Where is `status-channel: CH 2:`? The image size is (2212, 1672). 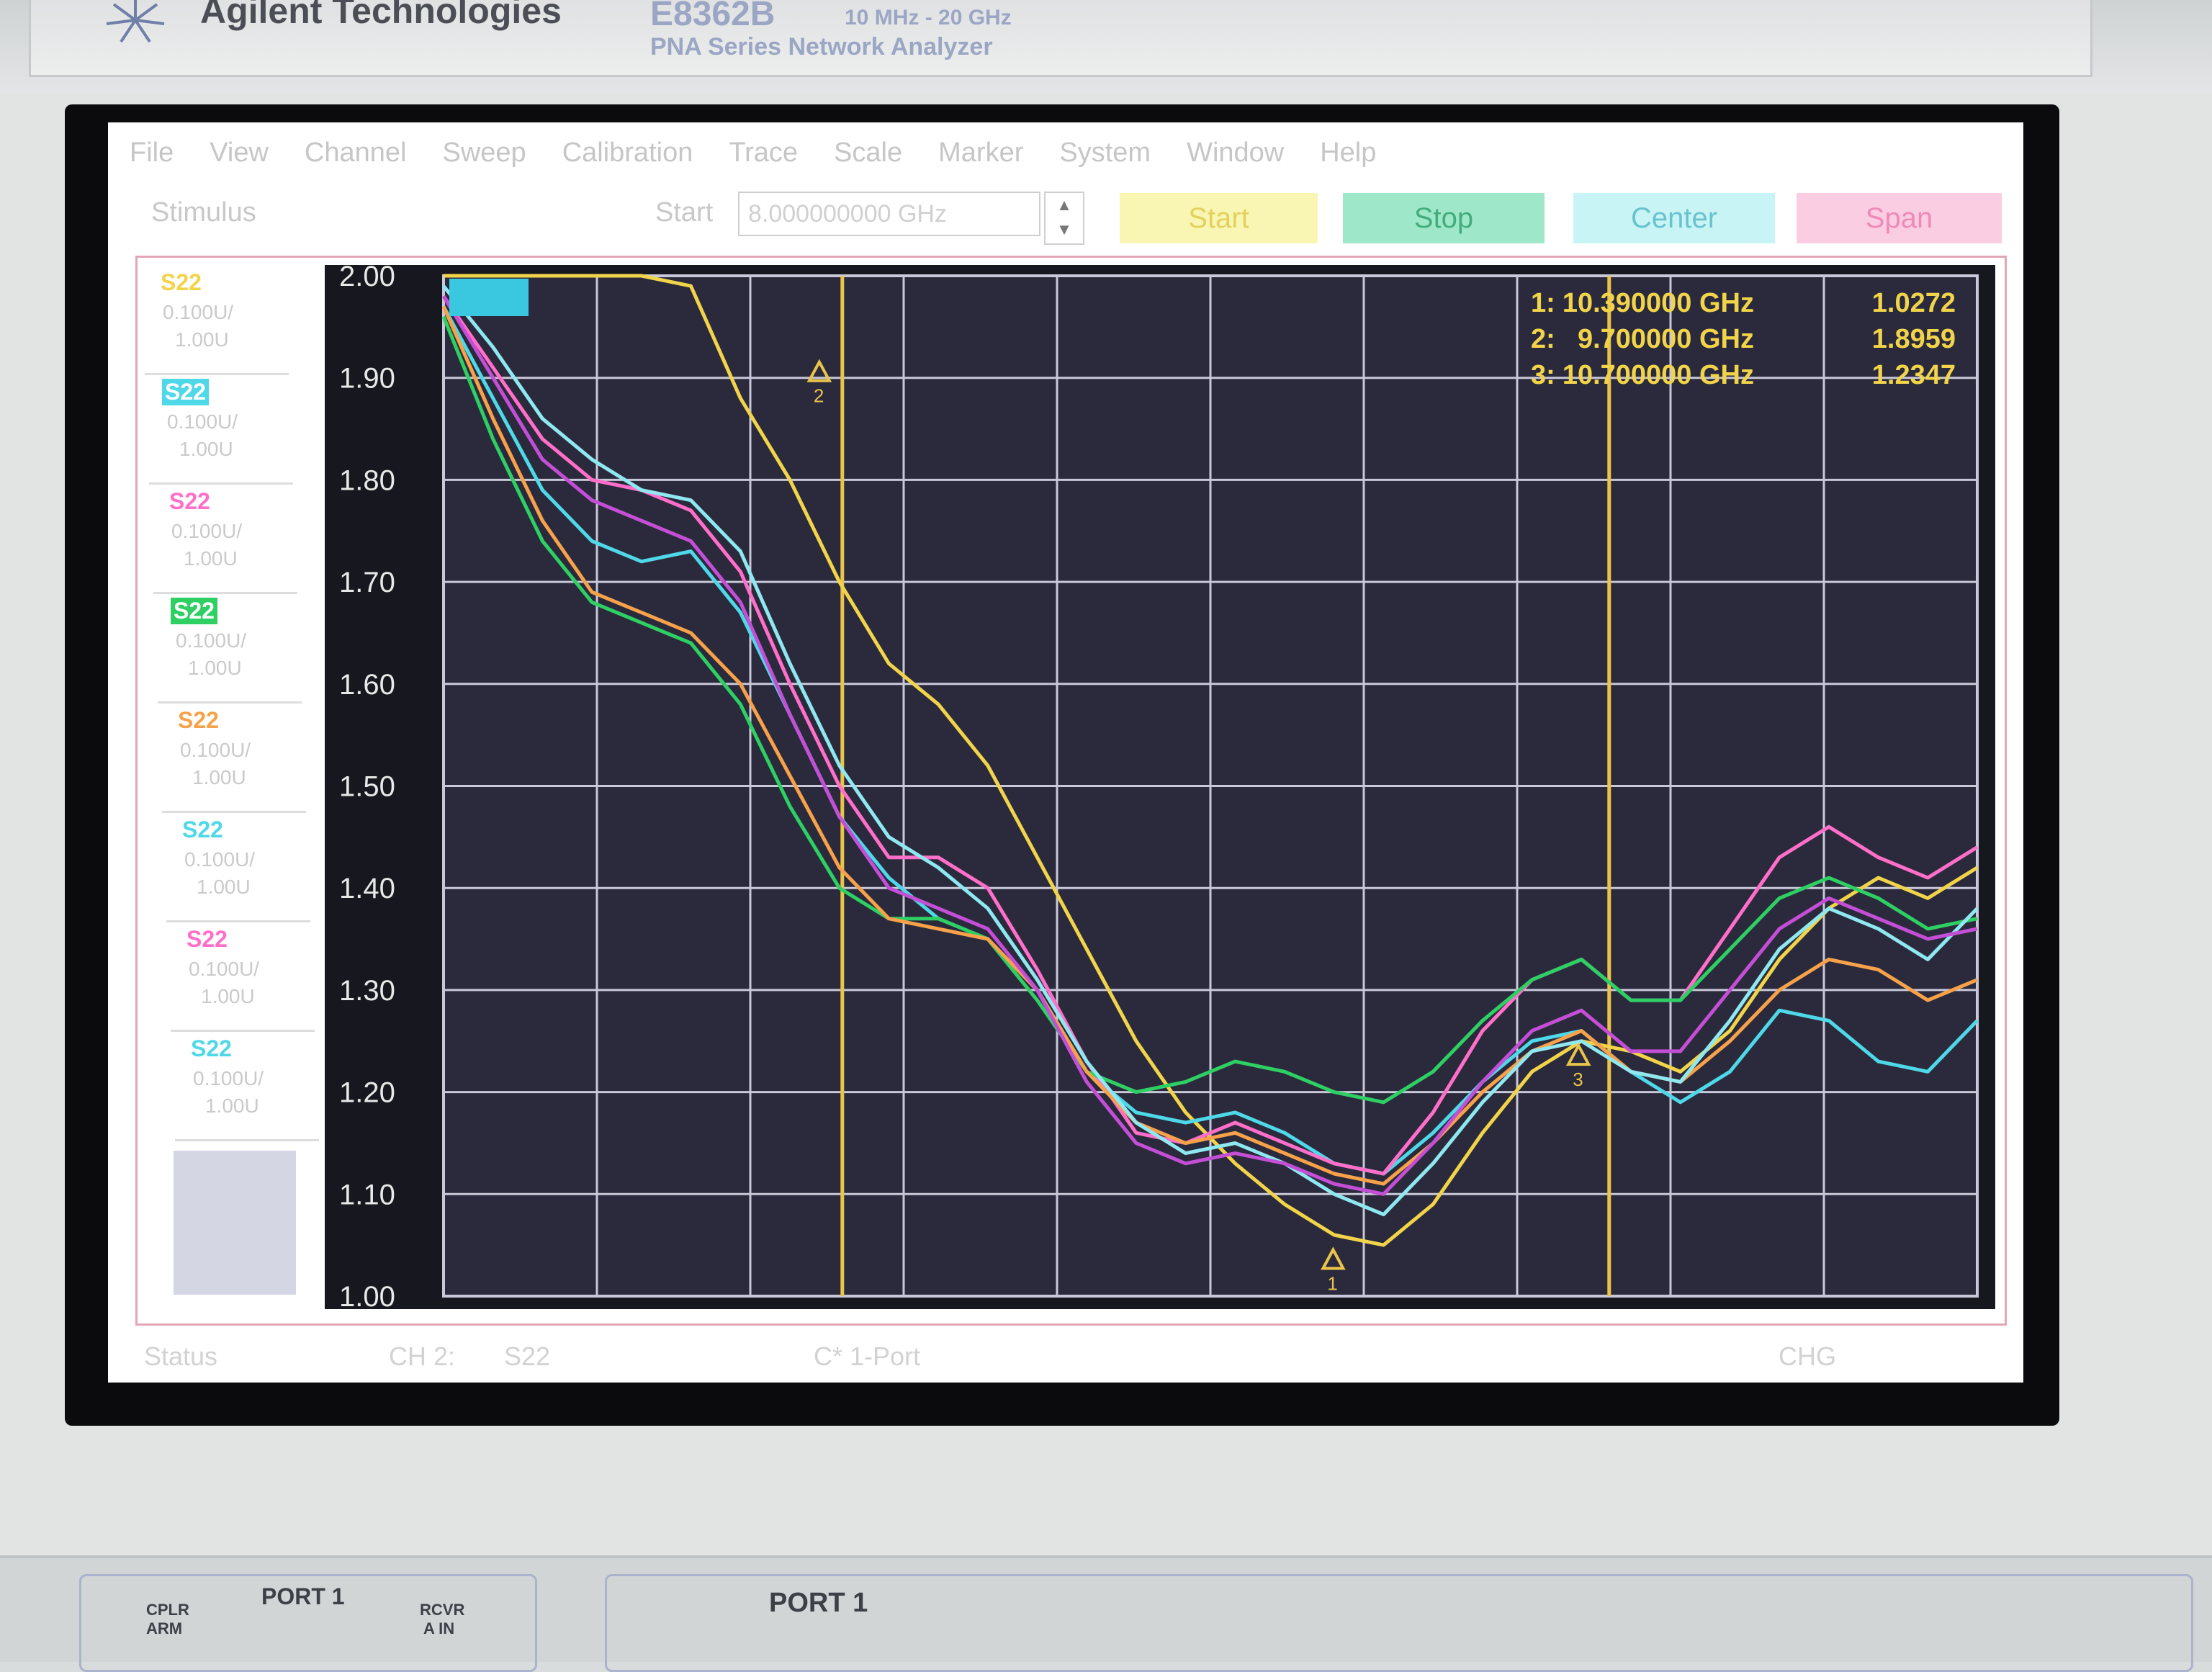
status-channel: CH 2: is located at coordinates (422, 1356).